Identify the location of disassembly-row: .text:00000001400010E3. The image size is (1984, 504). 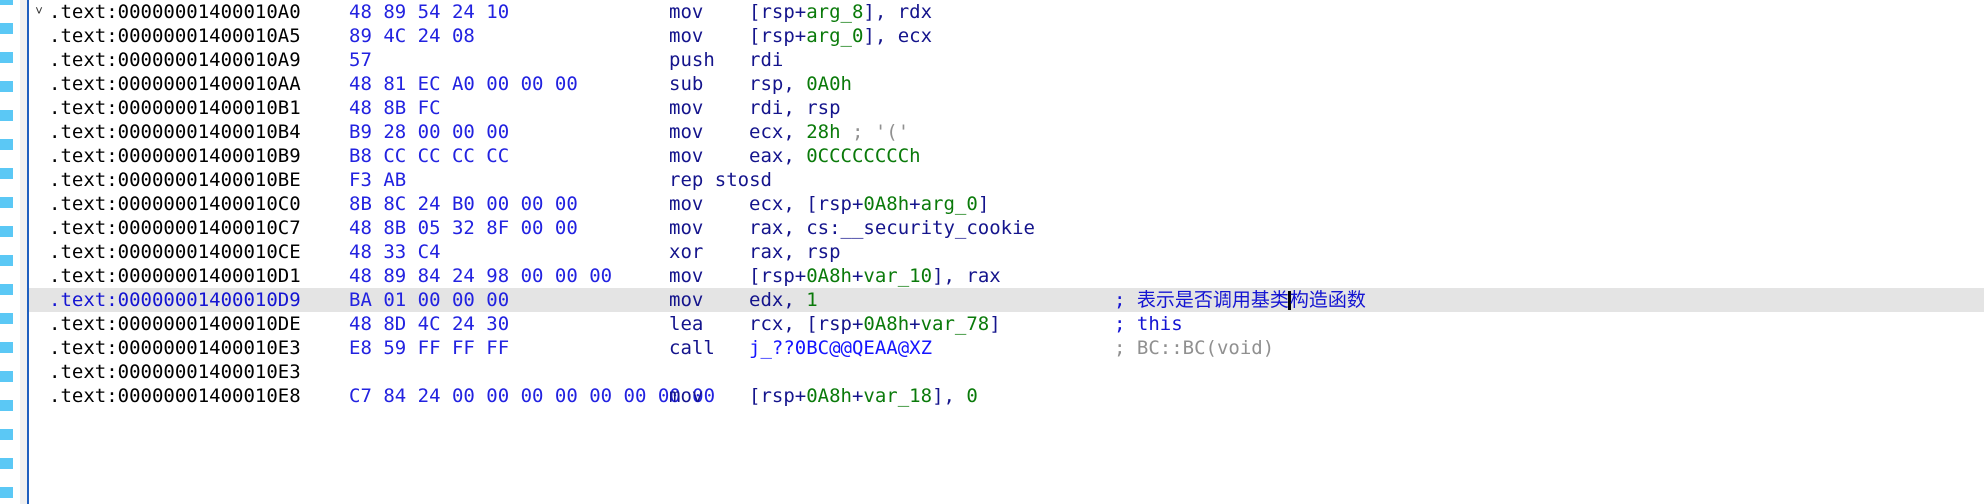
(1006, 372).